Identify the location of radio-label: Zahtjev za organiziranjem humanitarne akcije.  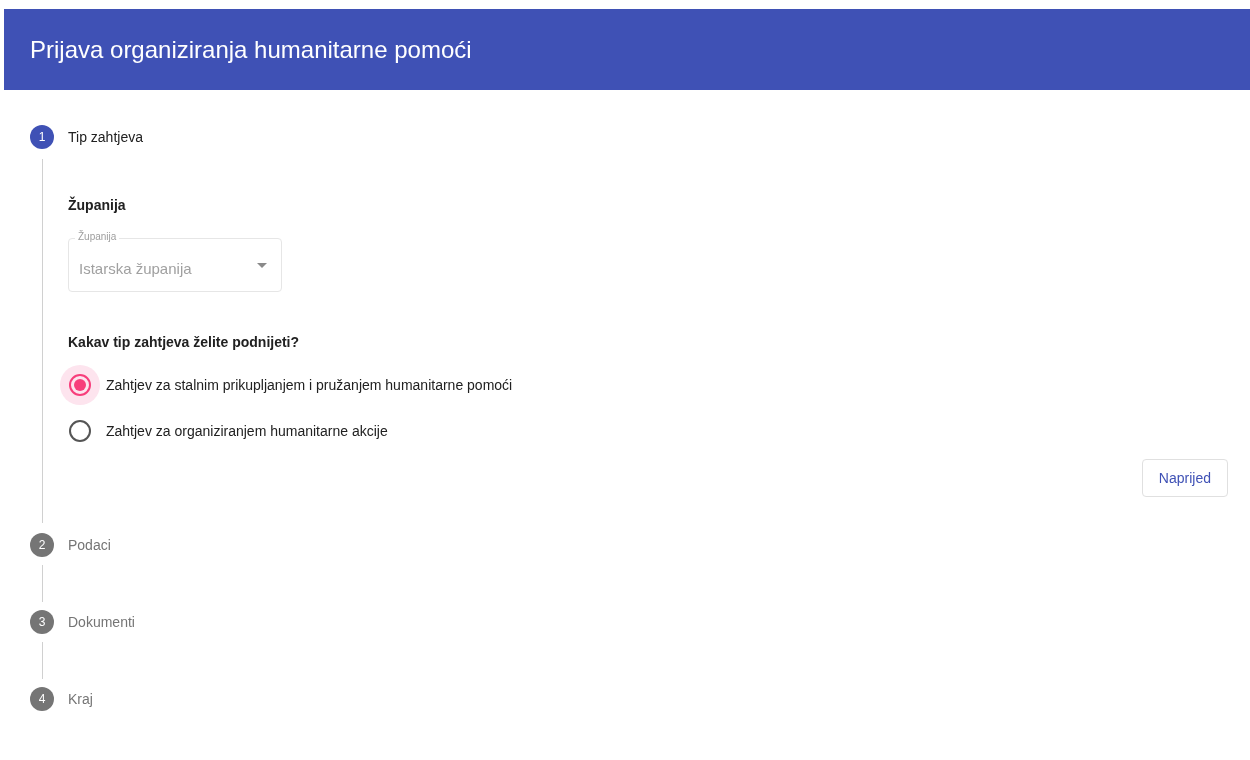
(247, 431).